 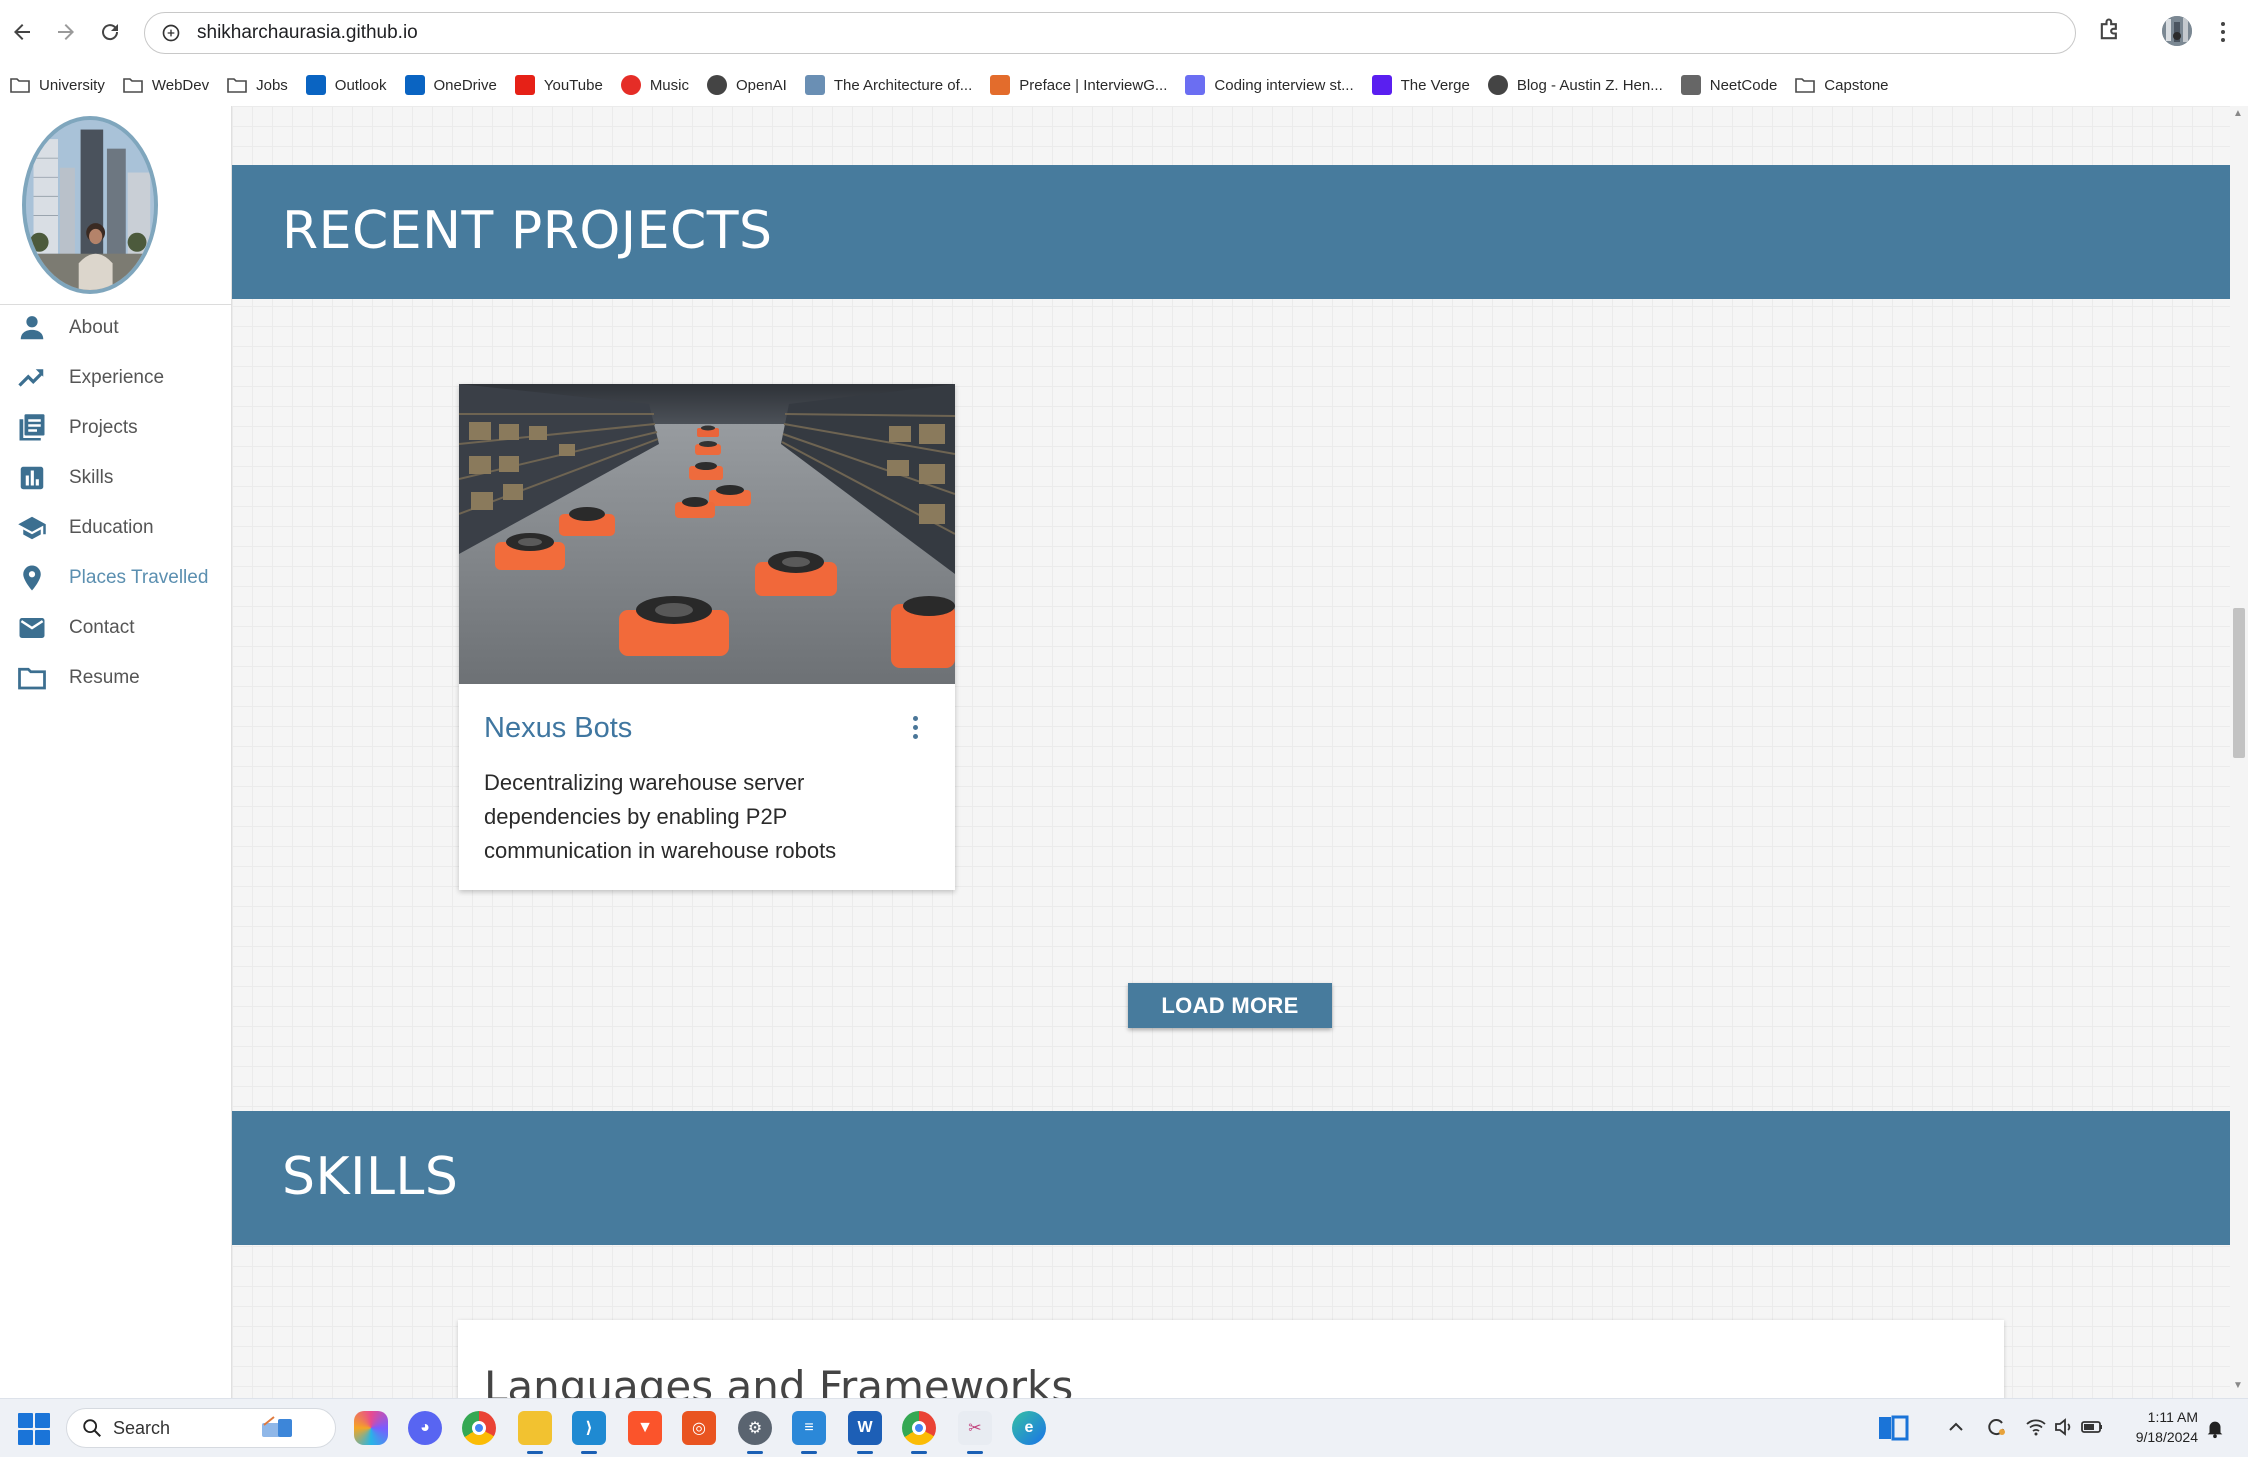 What do you see at coordinates (479, 1428) in the screenshot?
I see `chrome-icon` at bounding box center [479, 1428].